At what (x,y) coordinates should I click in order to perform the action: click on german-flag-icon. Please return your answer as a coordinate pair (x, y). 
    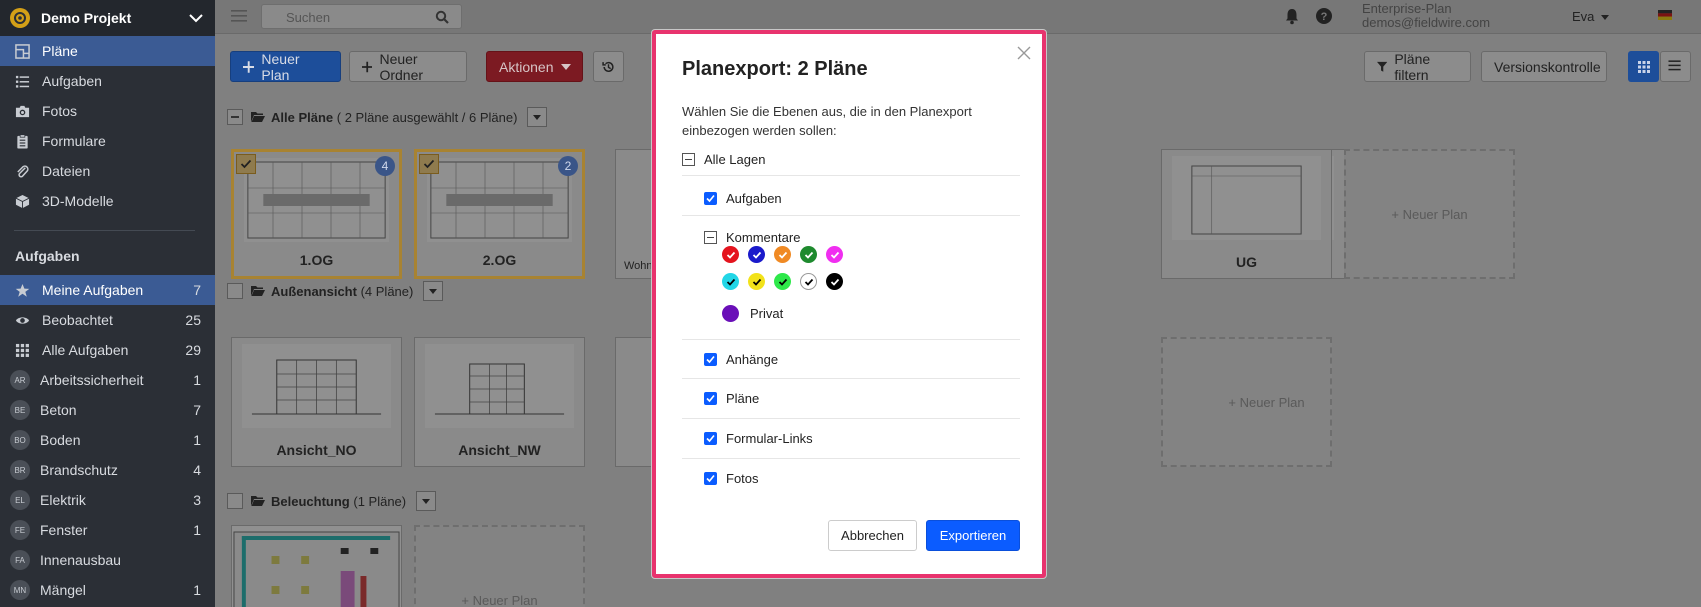
    Looking at the image, I should click on (1665, 15).